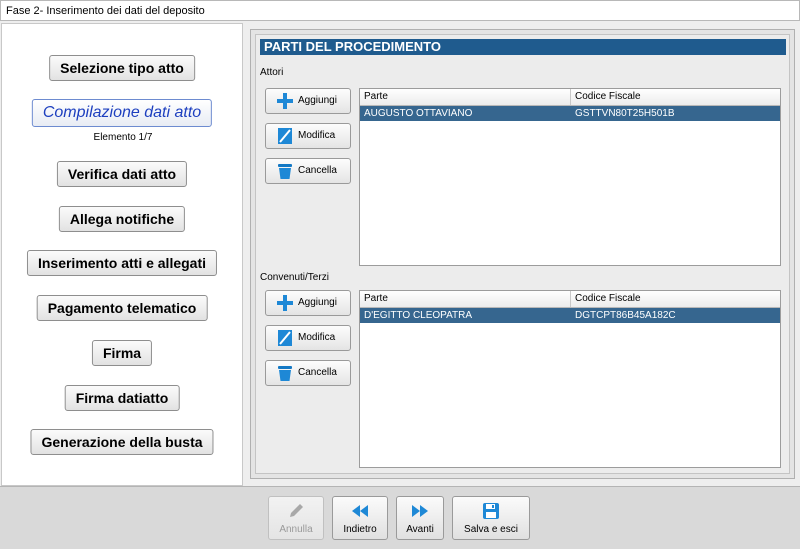 This screenshot has width=800, height=549. I want to click on salva-e-esci-label: Salva e esci, so click(491, 529).